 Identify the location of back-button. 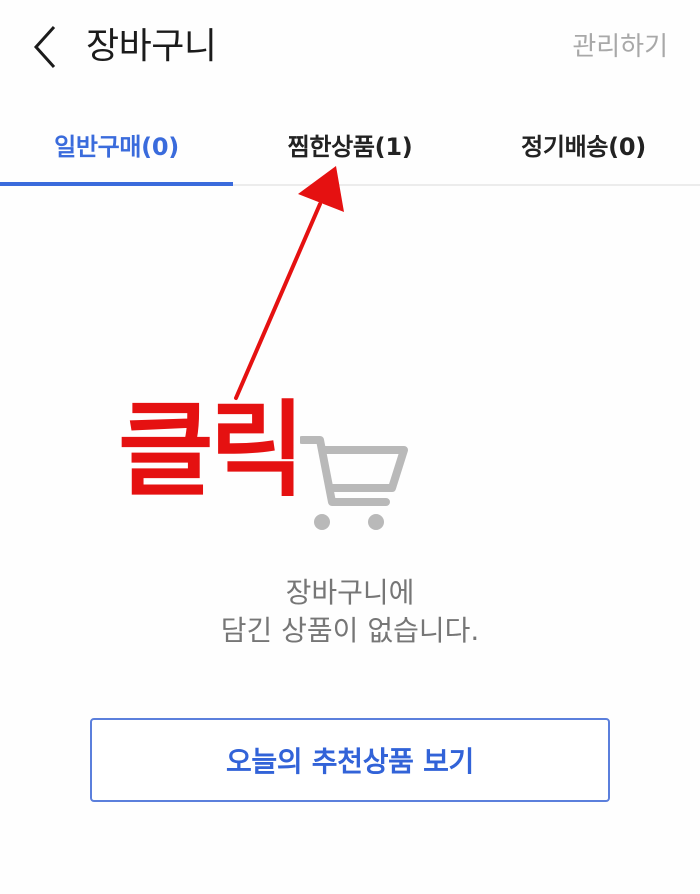
(46, 47).